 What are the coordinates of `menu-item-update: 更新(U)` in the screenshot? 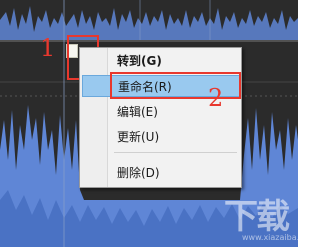 It's located at (174, 137).